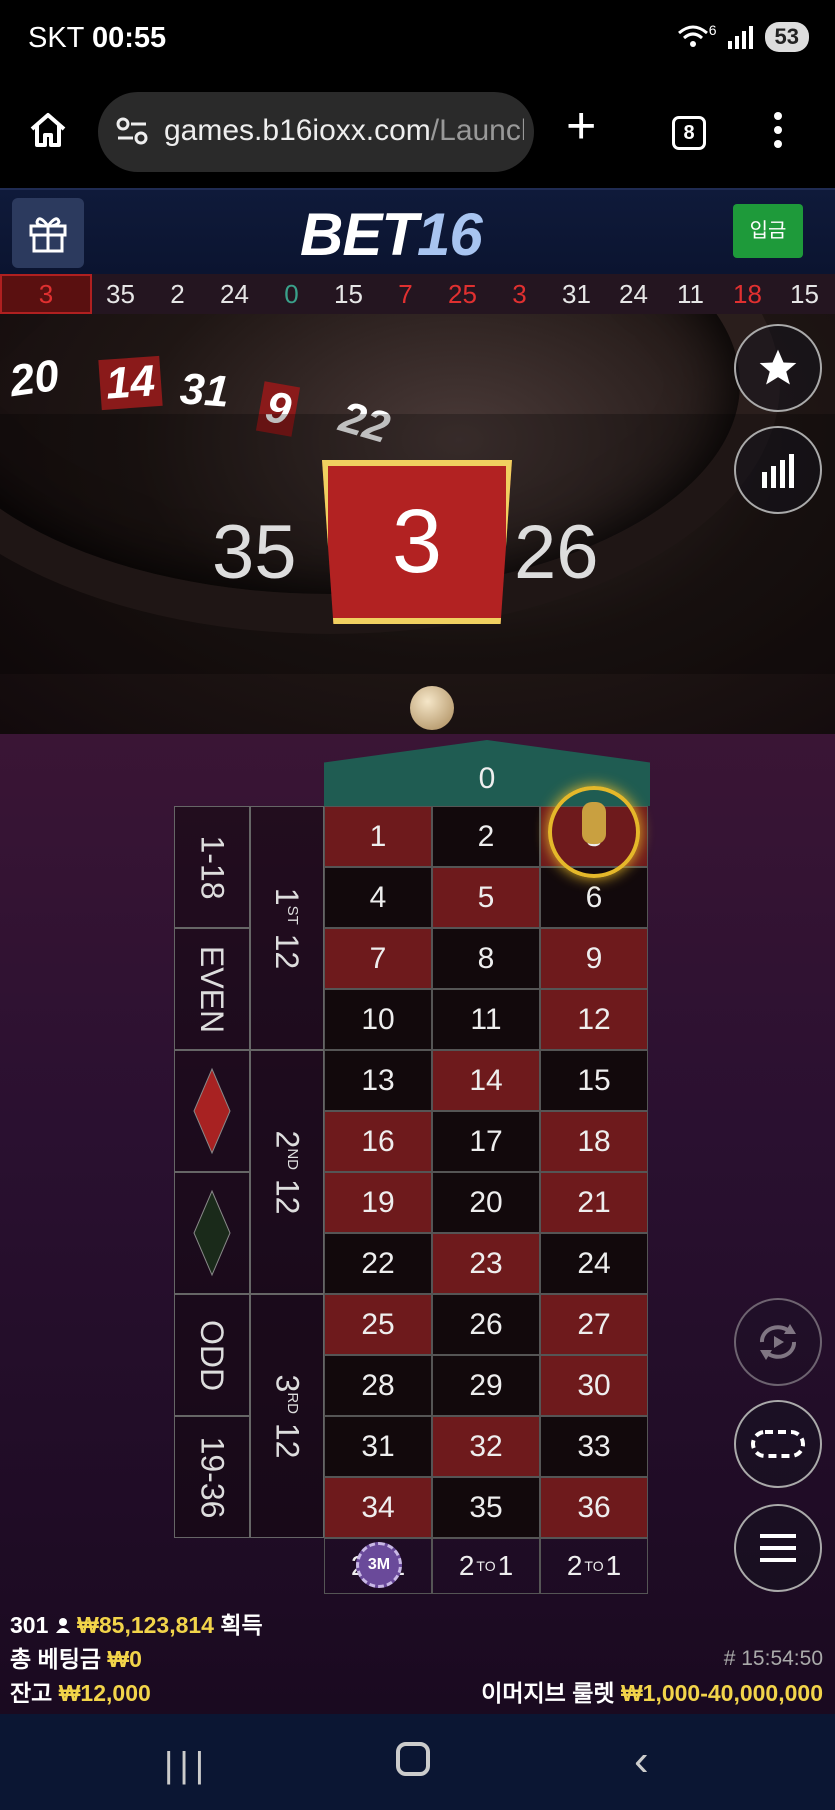  What do you see at coordinates (130, 383) in the screenshot?
I see `wheel-pocket: 14` at bounding box center [130, 383].